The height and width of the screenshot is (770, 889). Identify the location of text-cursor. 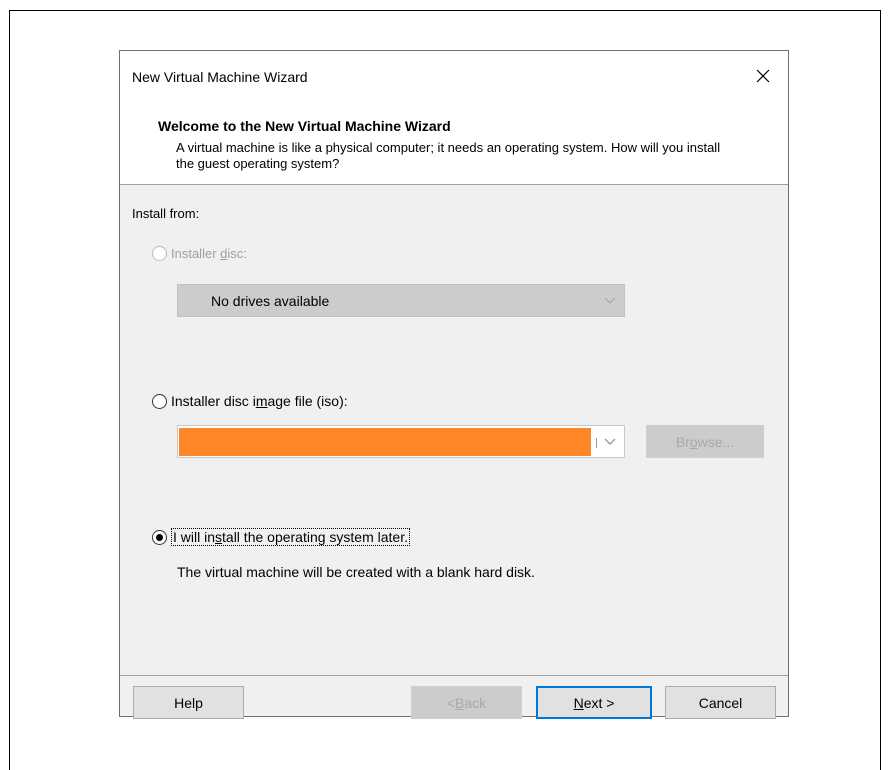
(596, 443).